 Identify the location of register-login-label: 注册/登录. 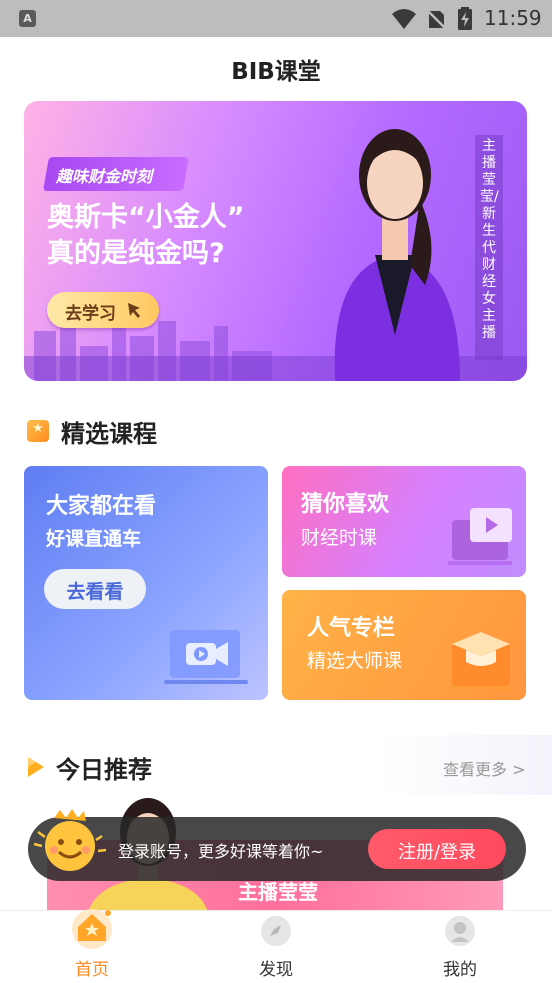
(437, 852).